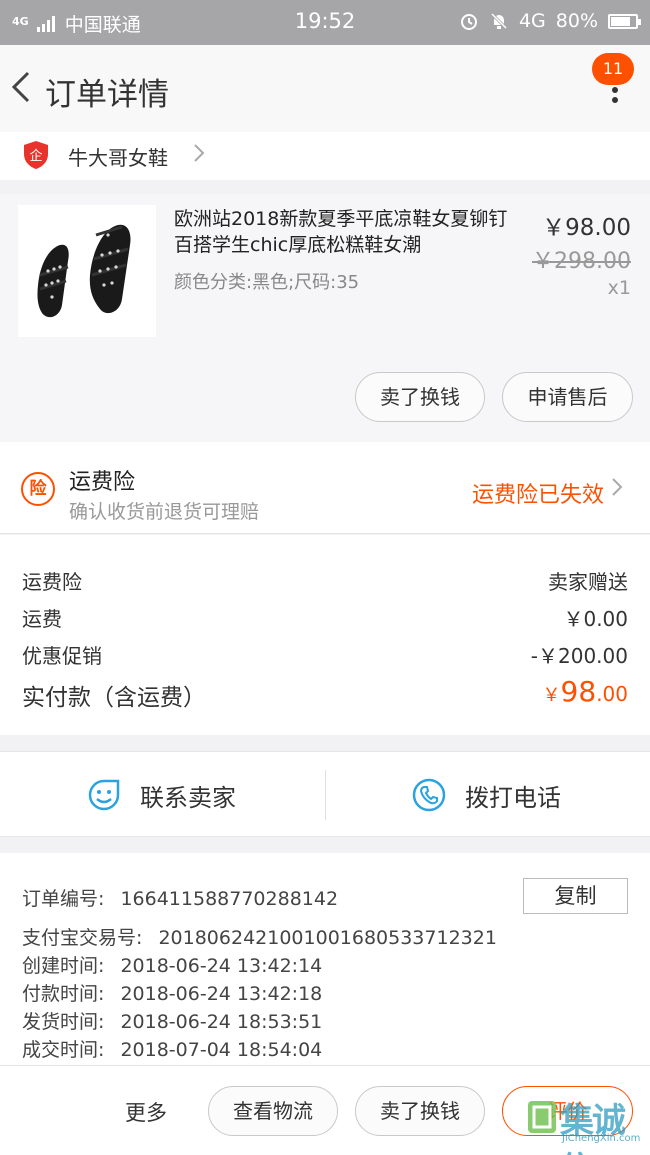  Describe the element at coordinates (325, 88) in the screenshot. I see `nav-bar: 订单详情 11` at that location.